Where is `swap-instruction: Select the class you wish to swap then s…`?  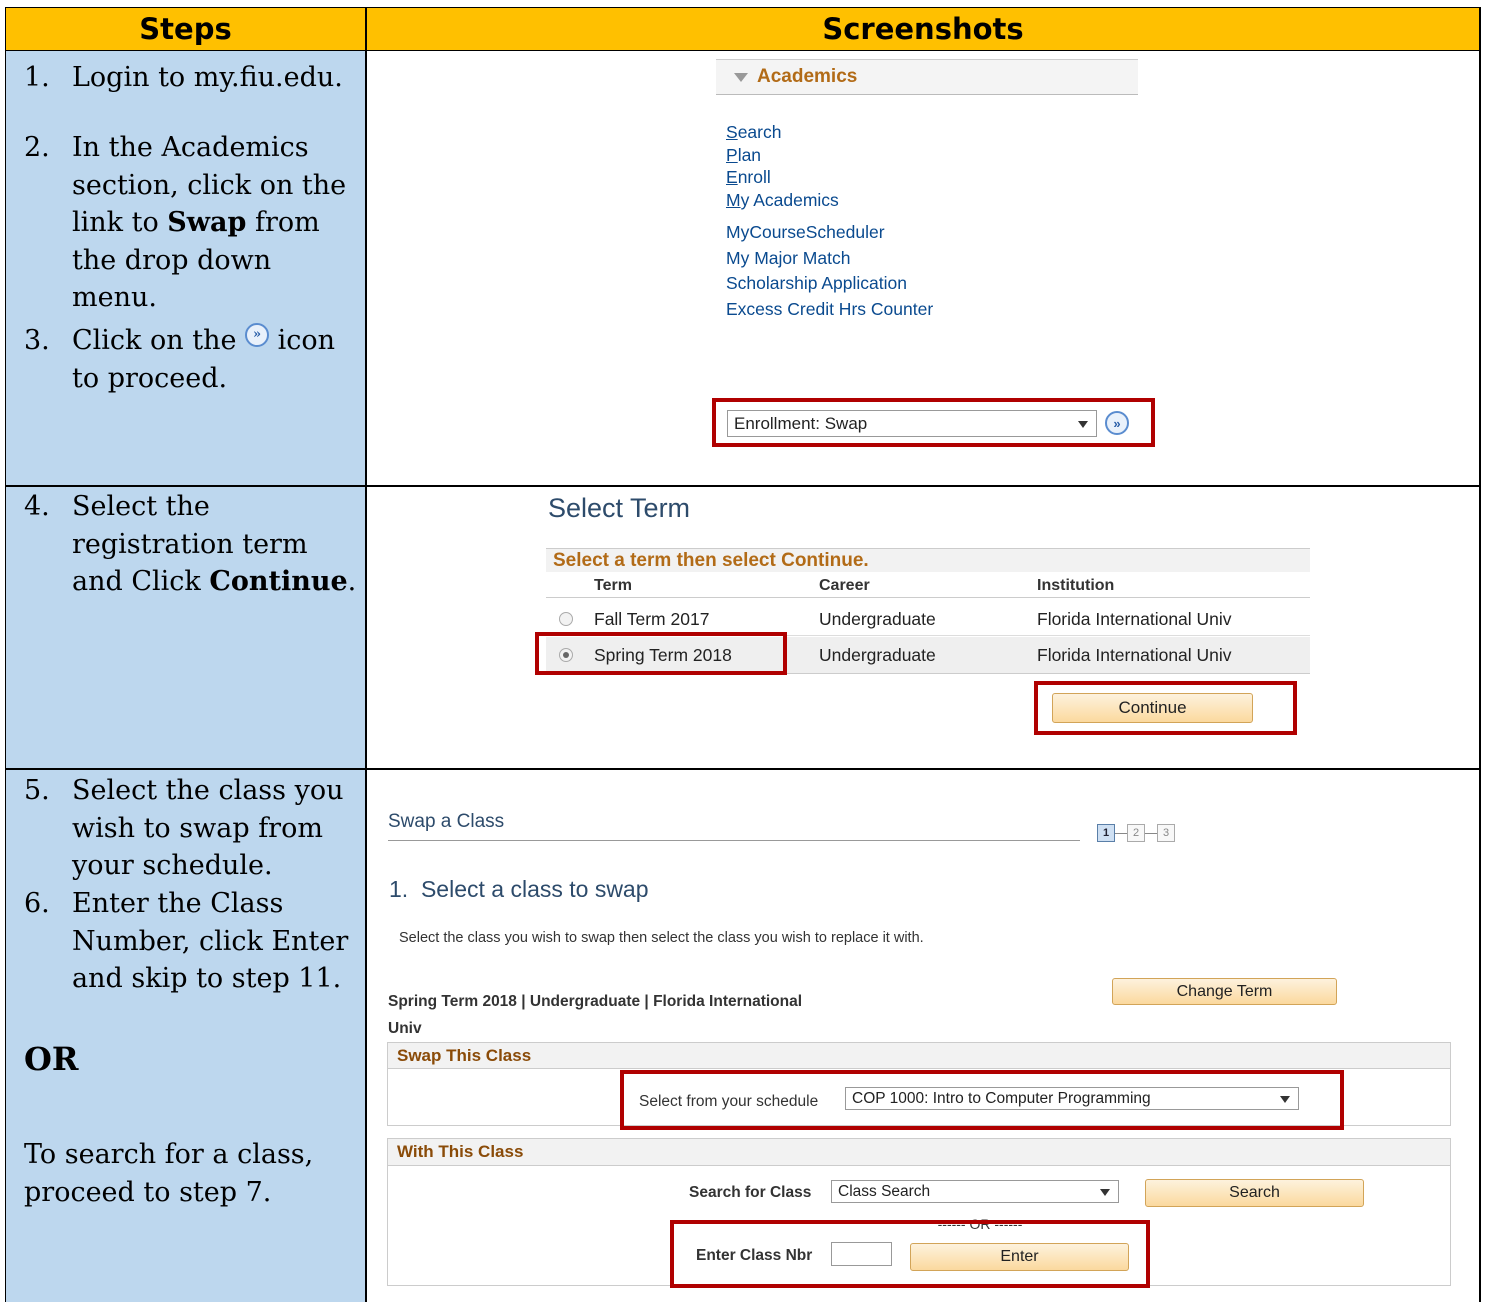 swap-instruction: Select the class you wish to swap then s… is located at coordinates (661, 938).